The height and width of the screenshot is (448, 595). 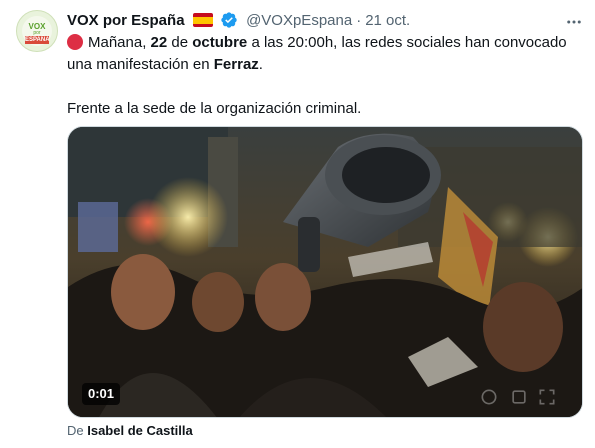 What do you see at coordinates (202, 20) in the screenshot?
I see `spain-flag-icon` at bounding box center [202, 20].